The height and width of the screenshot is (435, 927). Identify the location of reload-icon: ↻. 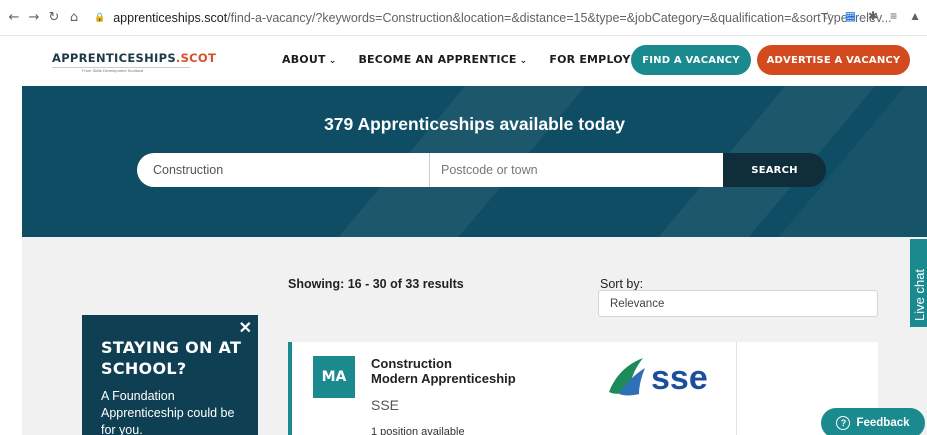
(54, 17).